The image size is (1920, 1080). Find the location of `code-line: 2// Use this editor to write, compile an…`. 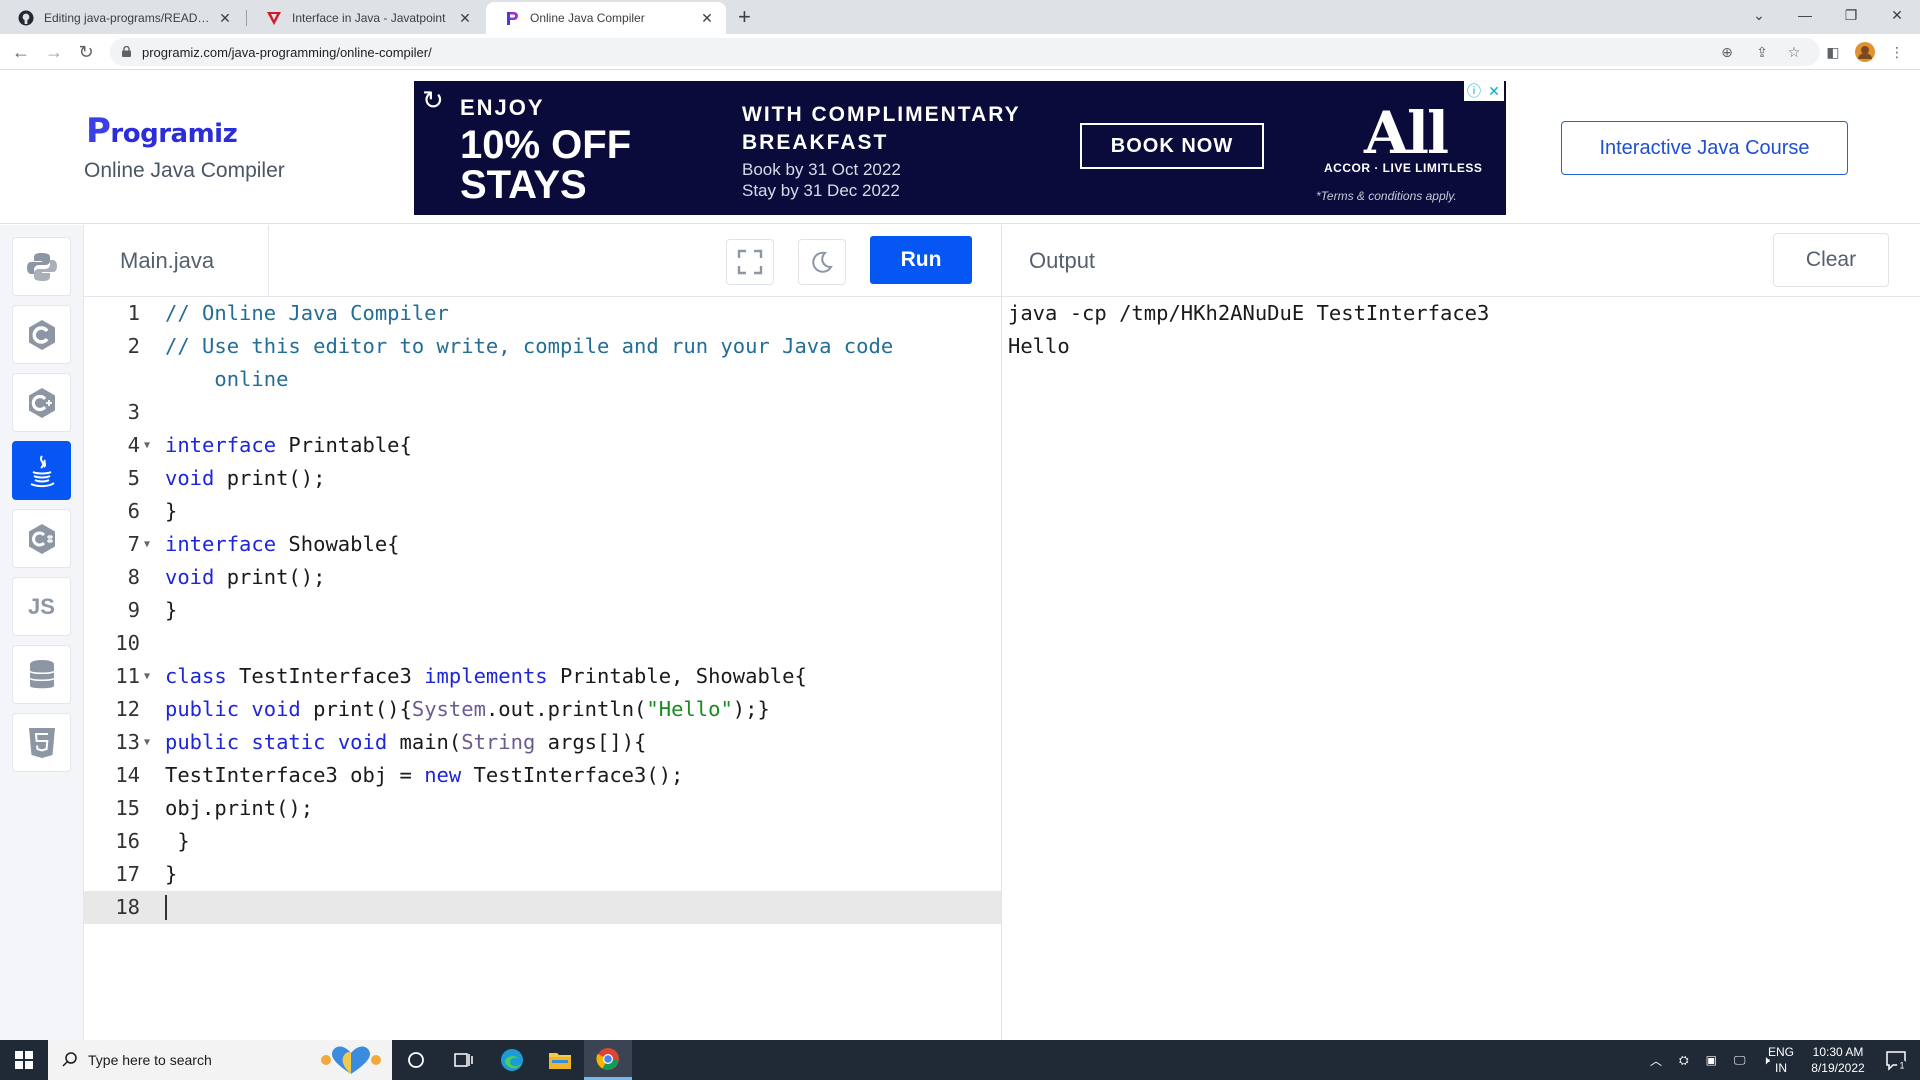

code-line: 2// Use this editor to write, compile an… is located at coordinates (510, 346).